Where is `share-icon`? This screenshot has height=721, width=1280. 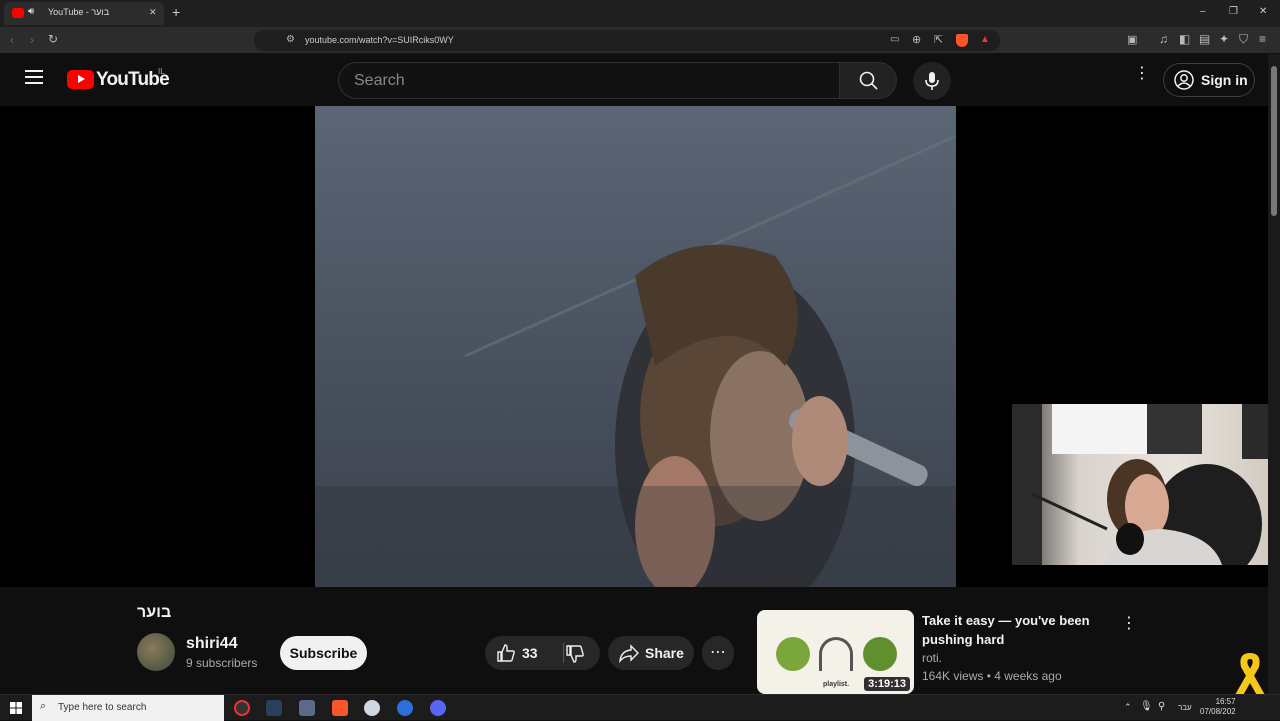 share-icon is located at coordinates (629, 653).